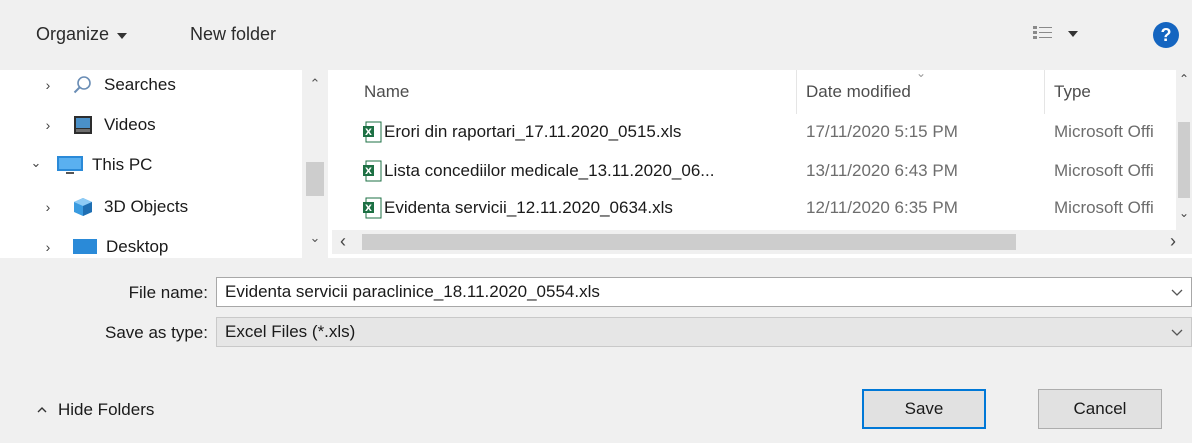 Image resolution: width=1192 pixels, height=443 pixels. I want to click on nav-scrollbar: ⌃ ⌄, so click(315, 164).